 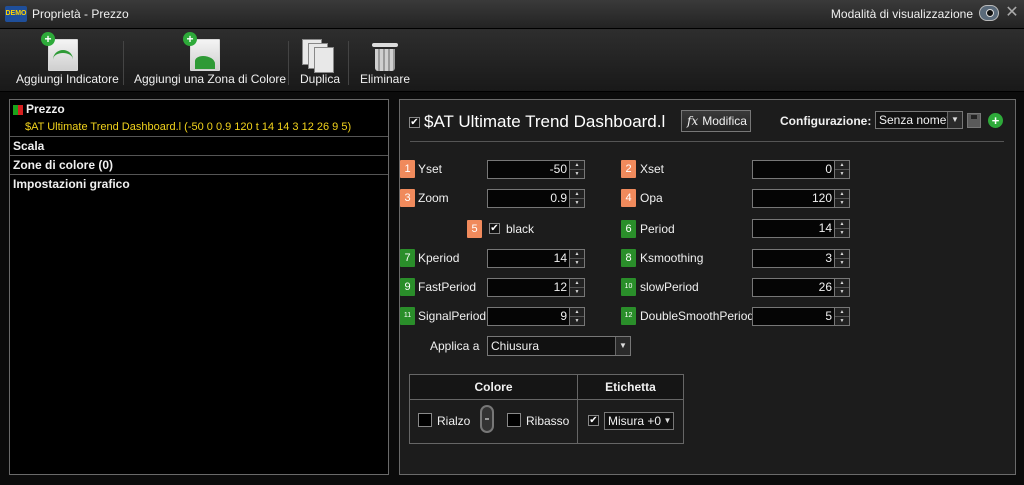 I want to click on param-label-black: black, so click(x=520, y=229).